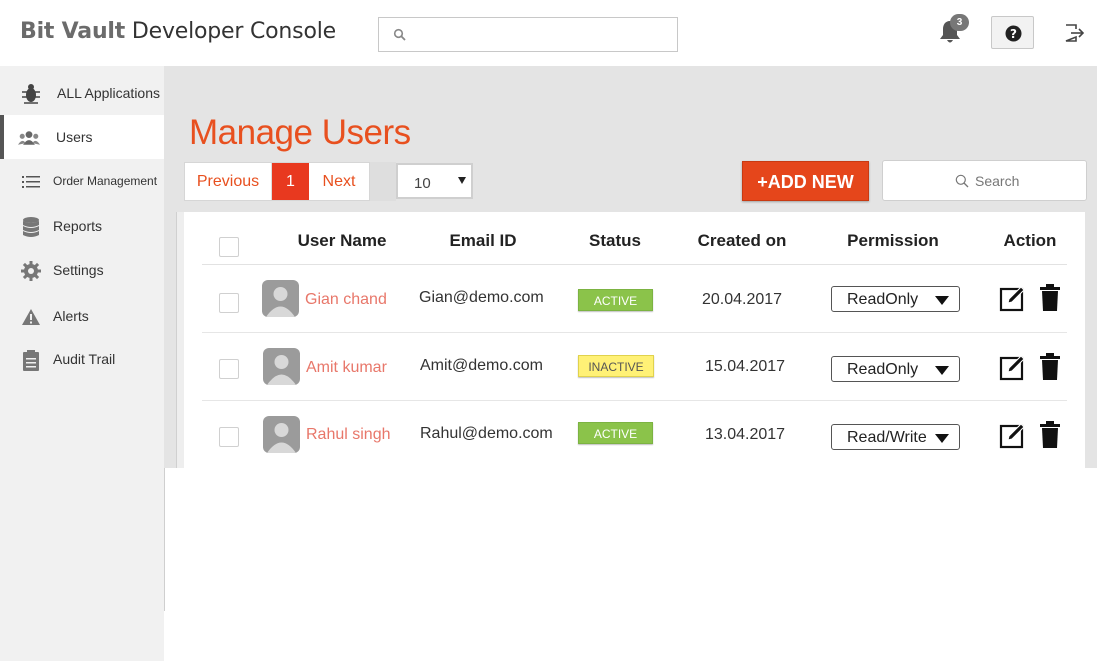  Describe the element at coordinates (483, 241) in the screenshot. I see `column-header-email: Email ID` at that location.